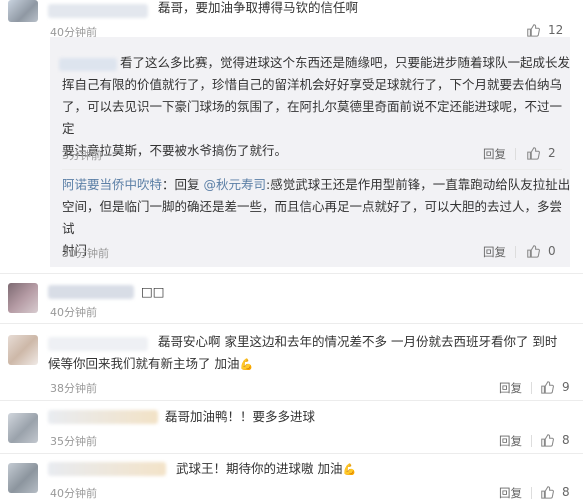  I want to click on reply-time: 30分钟前, so click(85, 253).